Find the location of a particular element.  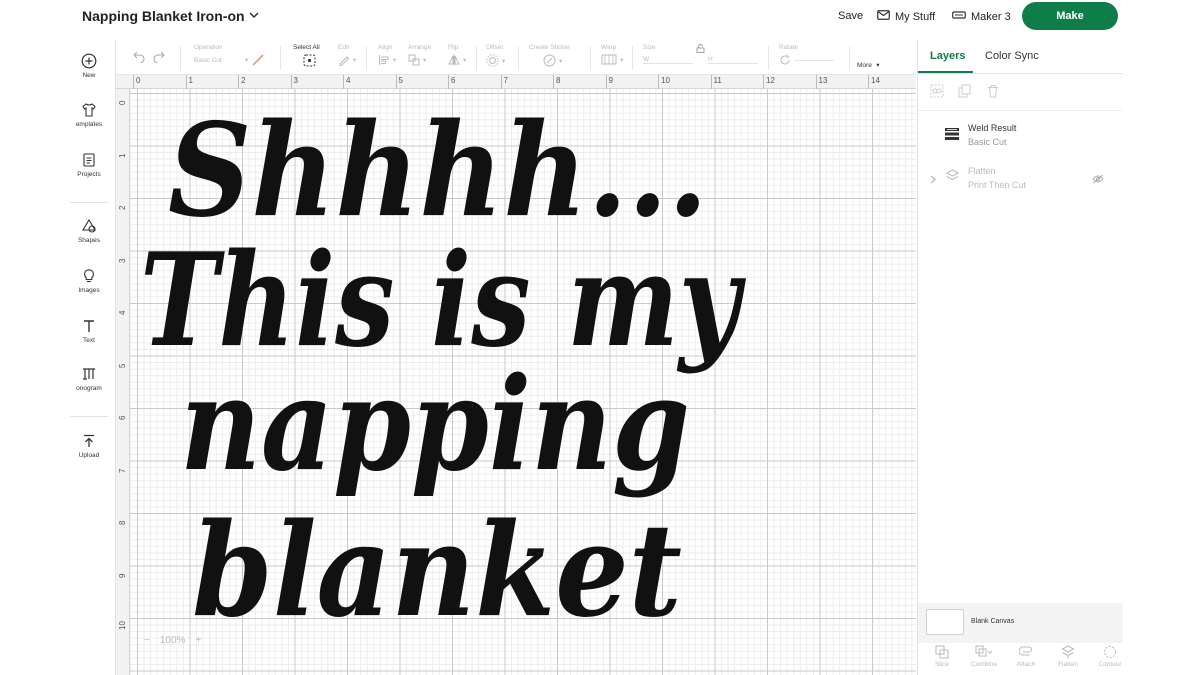

offset-button: Offset ▾ is located at coordinates (495, 58).